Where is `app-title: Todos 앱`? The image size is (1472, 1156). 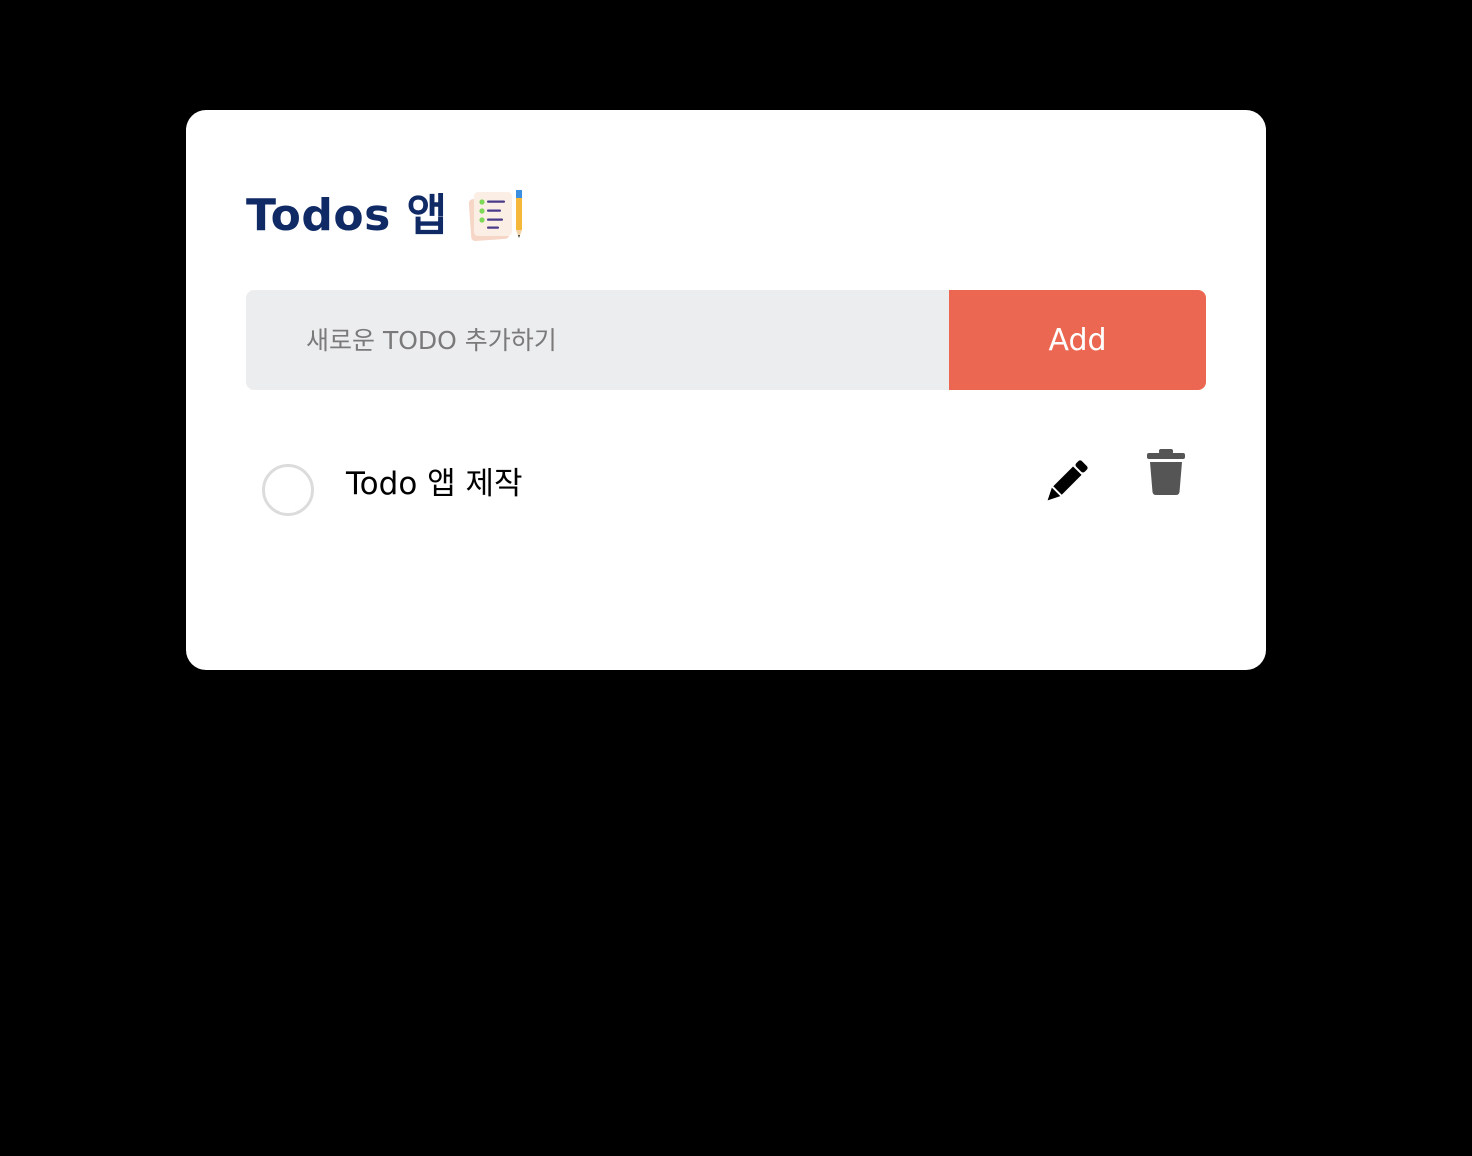
app-title: Todos 앱 is located at coordinates (347, 215).